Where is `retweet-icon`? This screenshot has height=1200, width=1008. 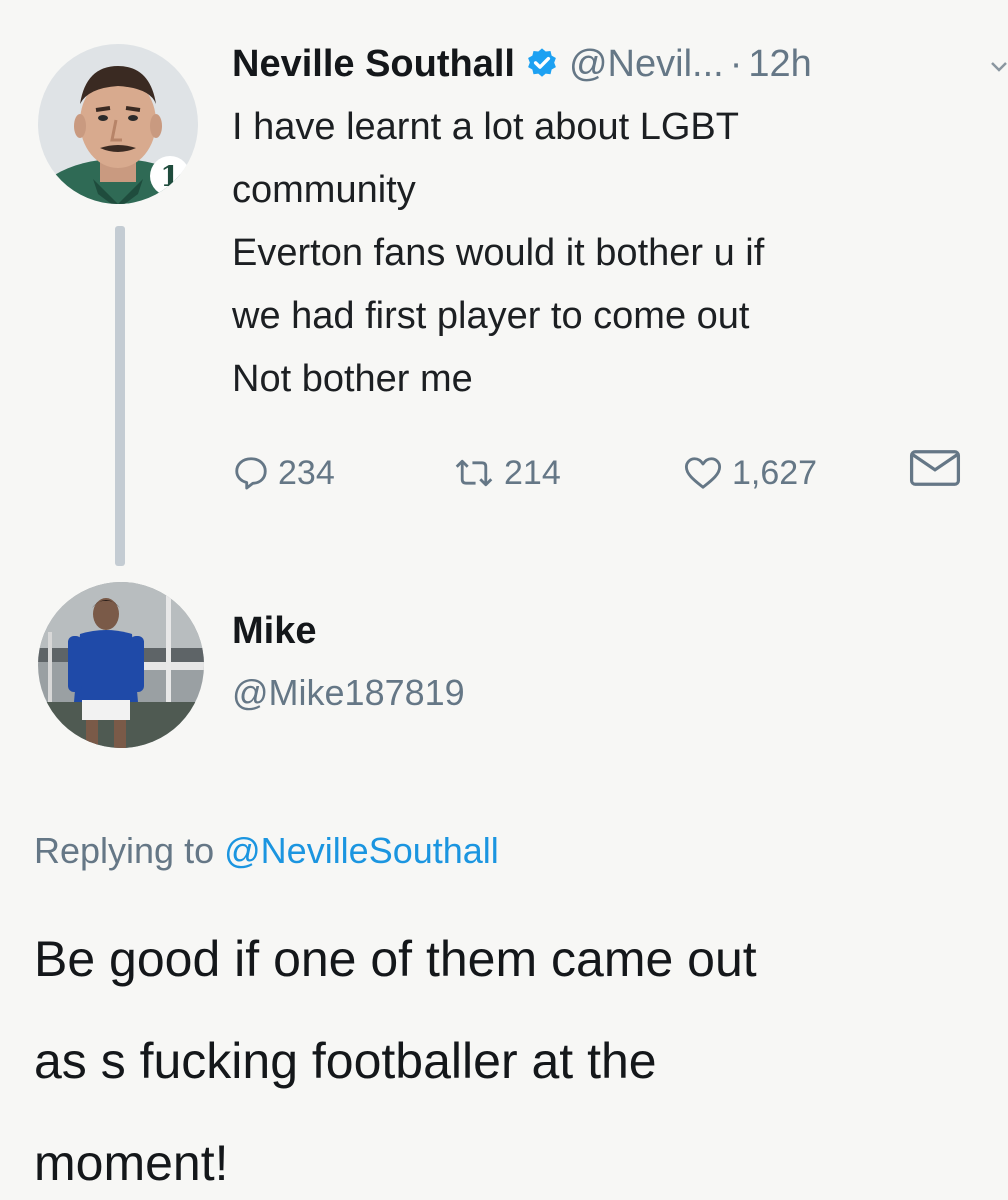
retweet-icon is located at coordinates (474, 473).